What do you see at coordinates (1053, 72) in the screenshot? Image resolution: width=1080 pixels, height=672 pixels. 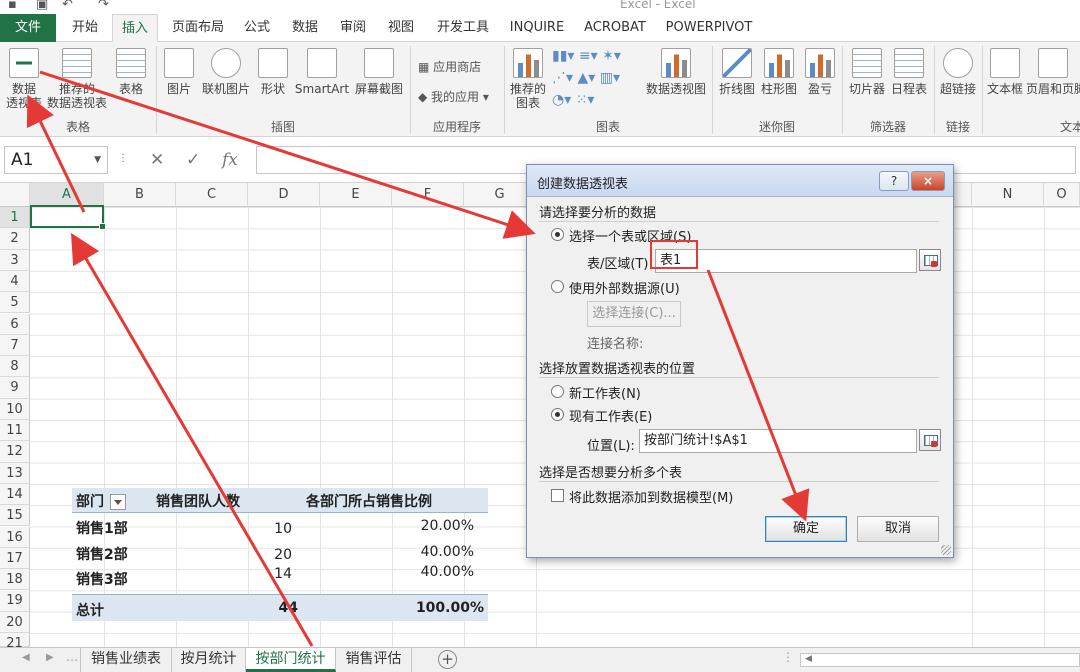 I see `header-footer-button: 页眉和页脚` at bounding box center [1053, 72].